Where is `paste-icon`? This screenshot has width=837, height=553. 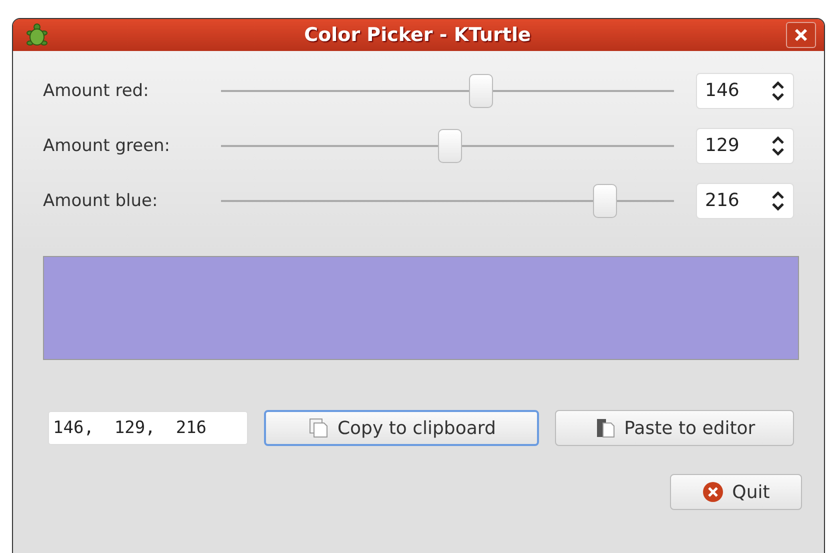 paste-icon is located at coordinates (605, 428).